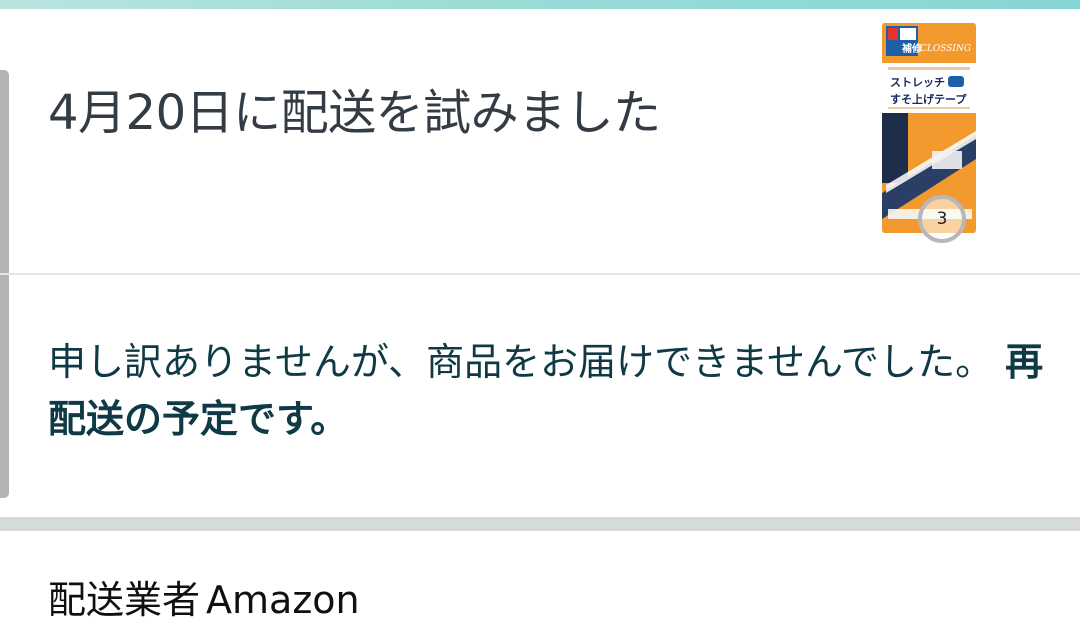 Image resolution: width=1080 pixels, height=641 pixels. What do you see at coordinates (540, 524) in the screenshot?
I see `section-separator` at bounding box center [540, 524].